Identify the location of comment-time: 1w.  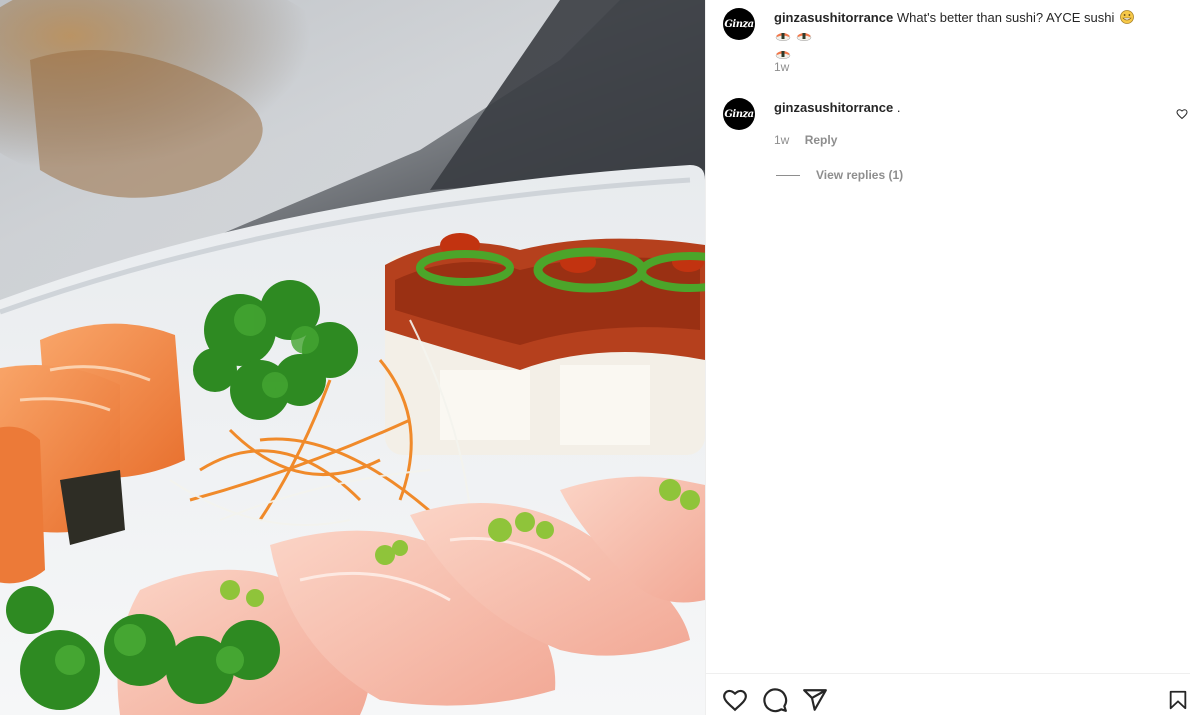
(781, 140).